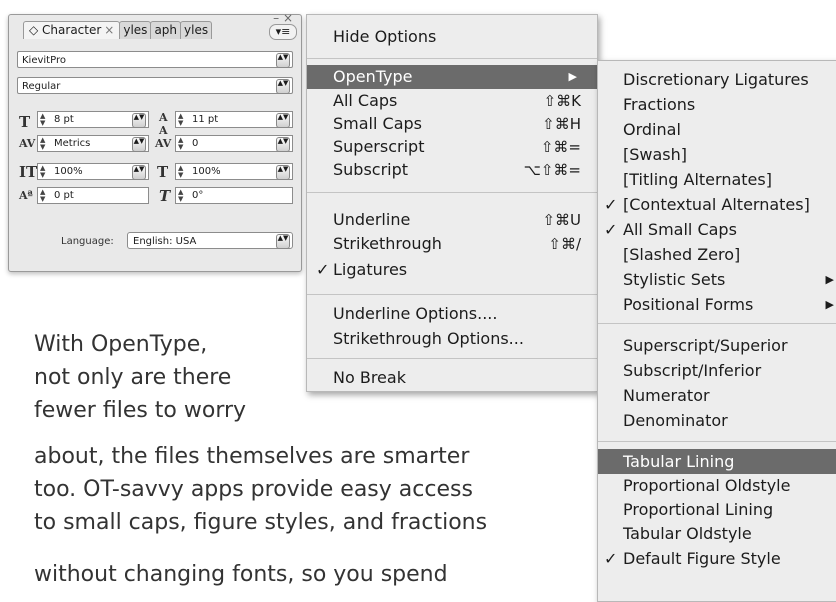  I want to click on tracking-input: ▲ ▼ 0 ▲▼, so click(234, 143).